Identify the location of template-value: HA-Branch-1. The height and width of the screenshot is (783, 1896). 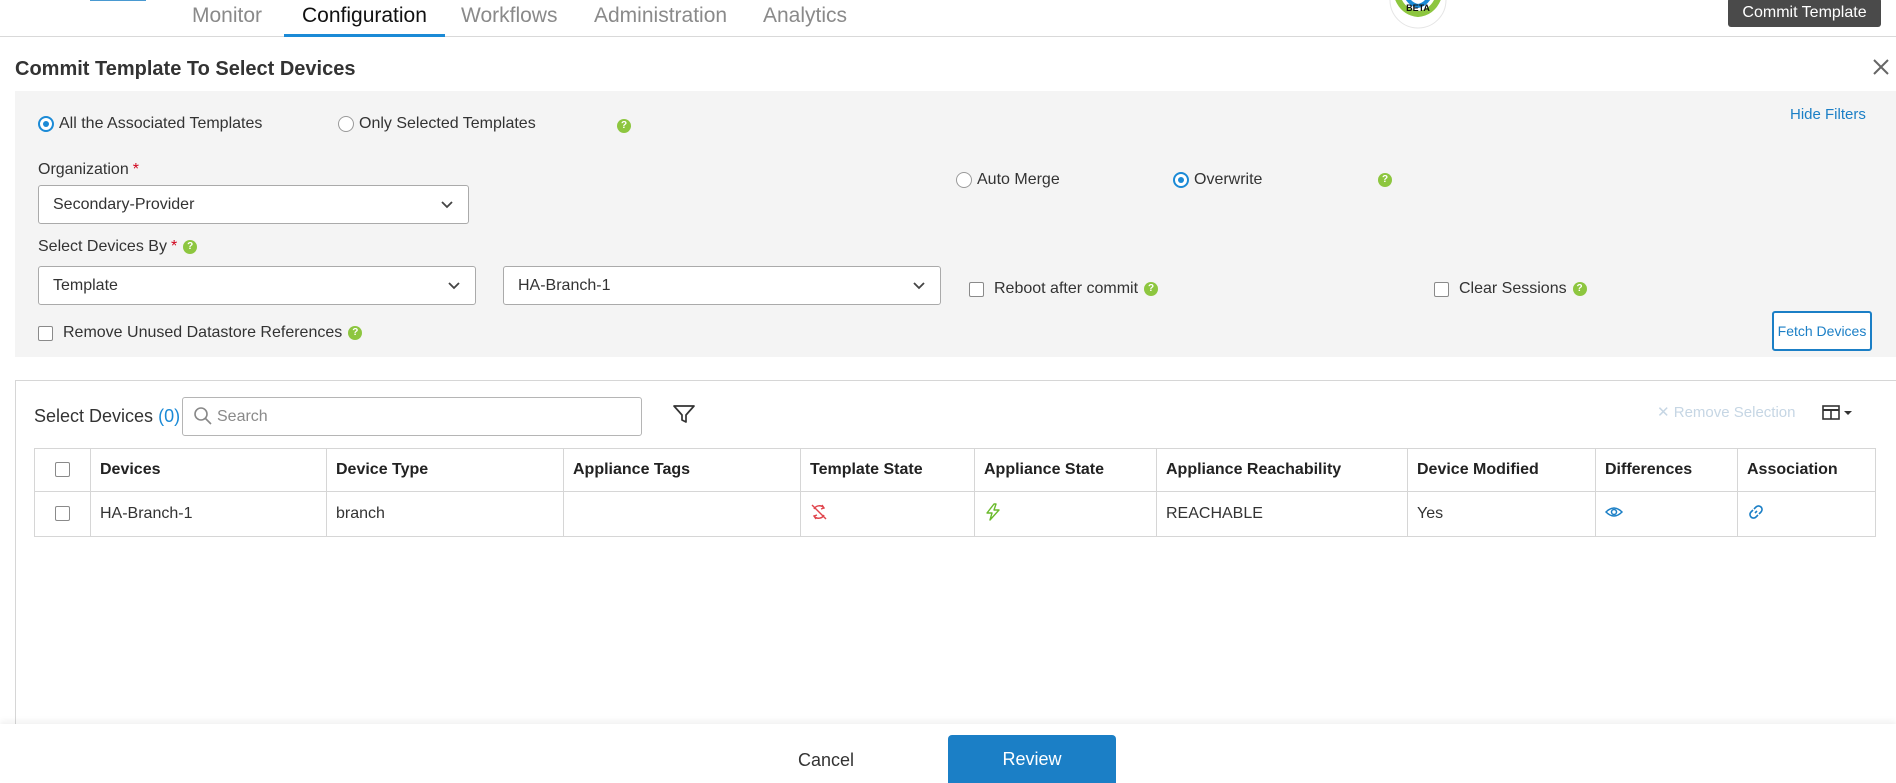
(564, 285).